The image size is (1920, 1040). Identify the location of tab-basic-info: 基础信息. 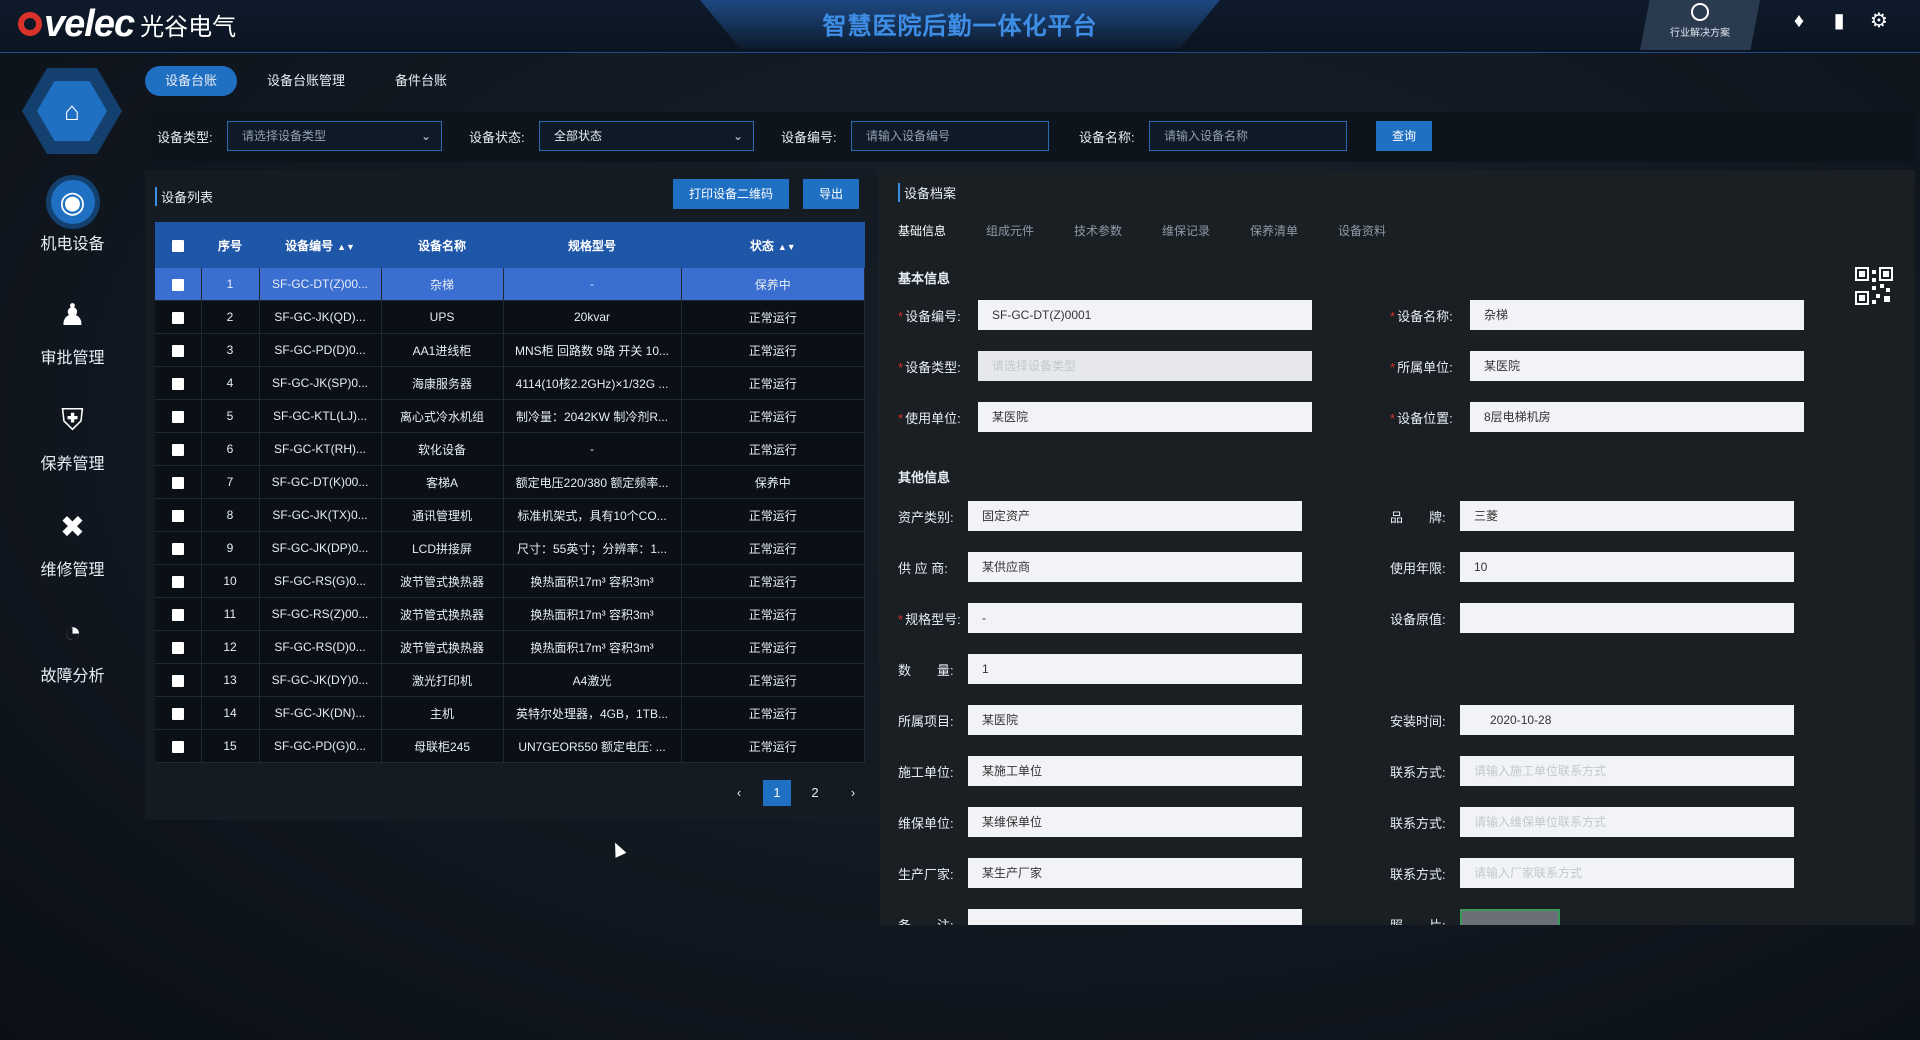
(942, 230).